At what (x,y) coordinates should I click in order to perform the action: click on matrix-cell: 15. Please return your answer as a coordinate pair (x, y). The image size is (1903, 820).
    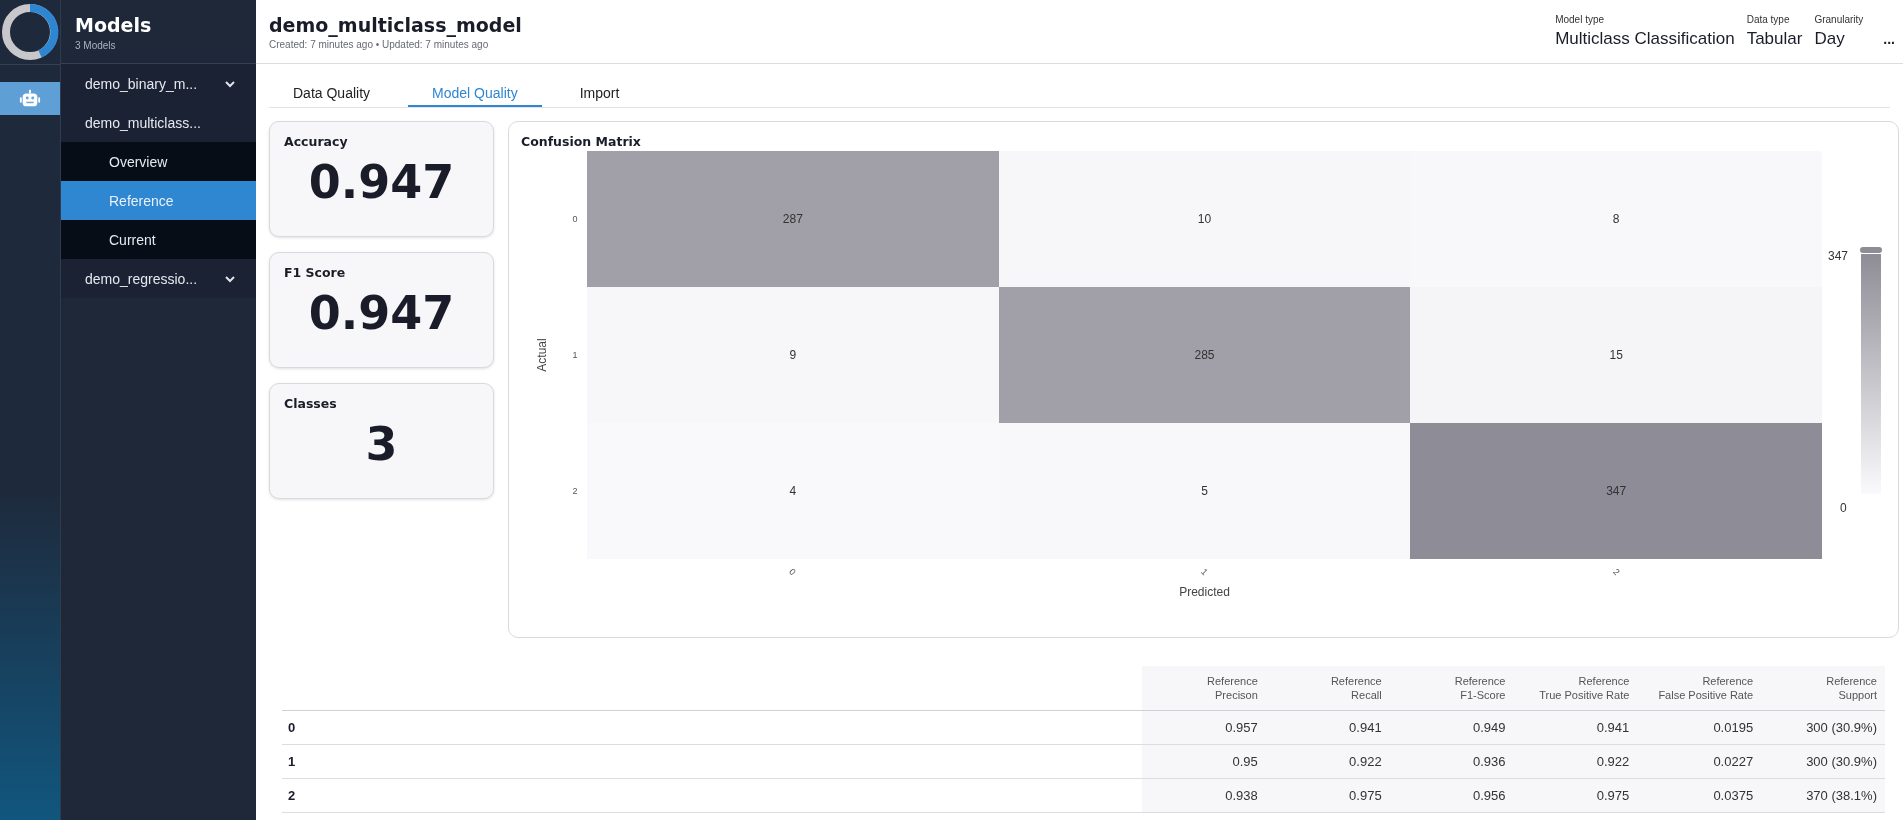
    Looking at the image, I should click on (1616, 355).